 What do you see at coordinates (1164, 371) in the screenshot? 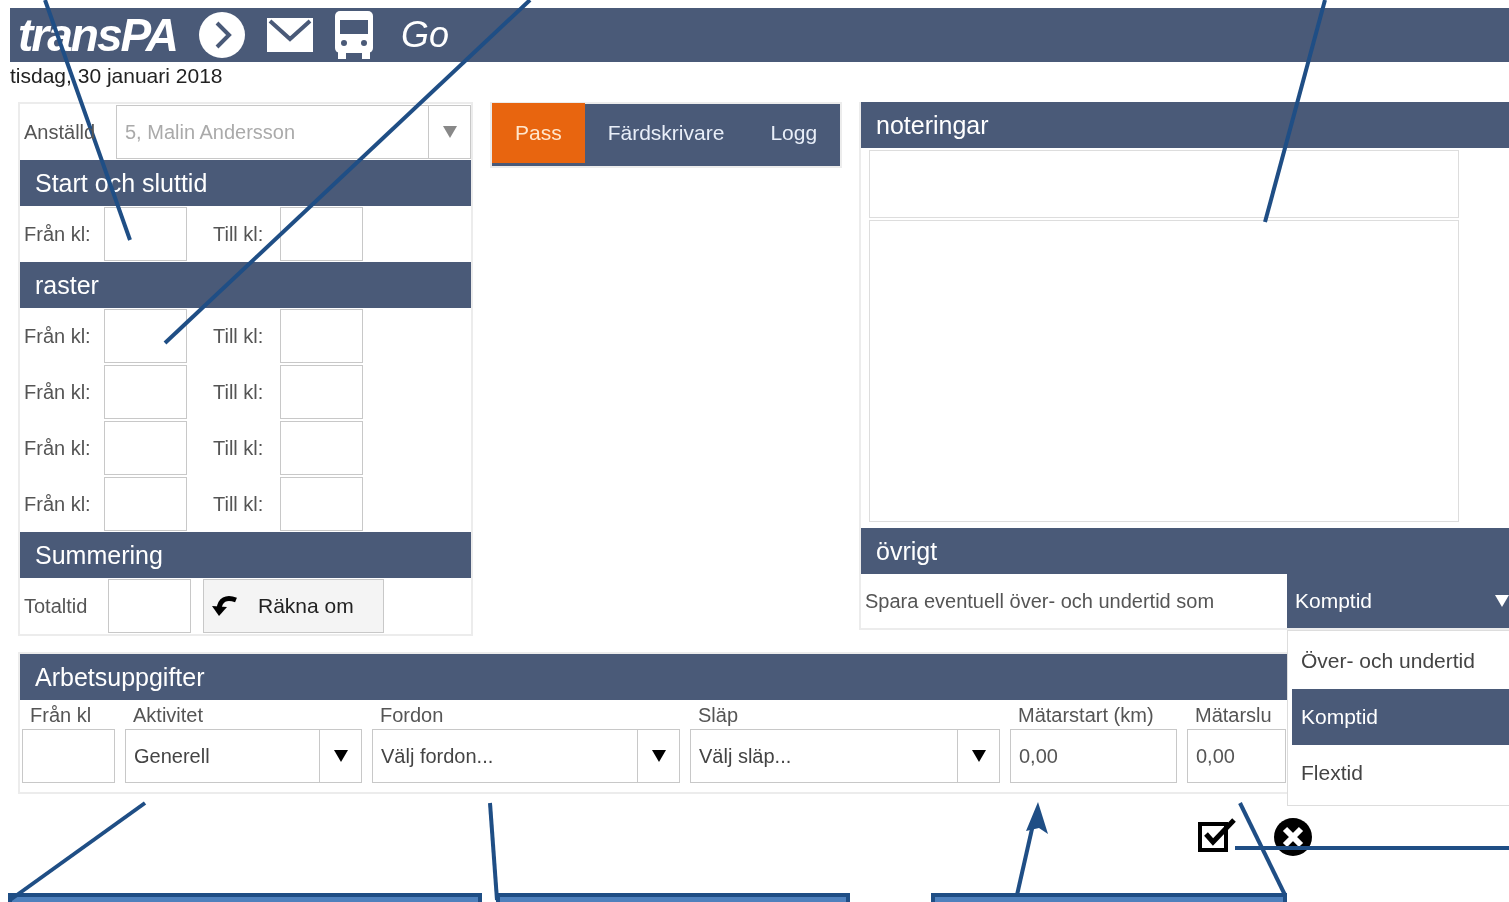
I see `note-area` at bounding box center [1164, 371].